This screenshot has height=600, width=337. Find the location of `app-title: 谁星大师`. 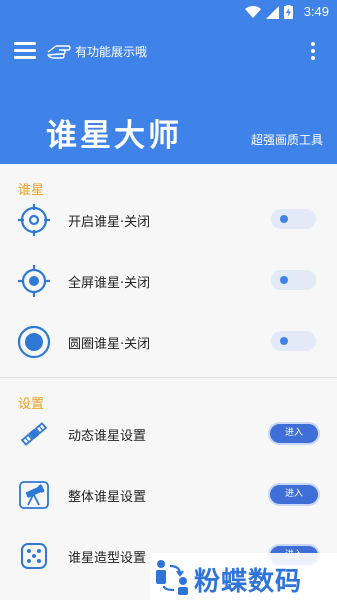

app-title: 谁星大师 is located at coordinates (114, 136).